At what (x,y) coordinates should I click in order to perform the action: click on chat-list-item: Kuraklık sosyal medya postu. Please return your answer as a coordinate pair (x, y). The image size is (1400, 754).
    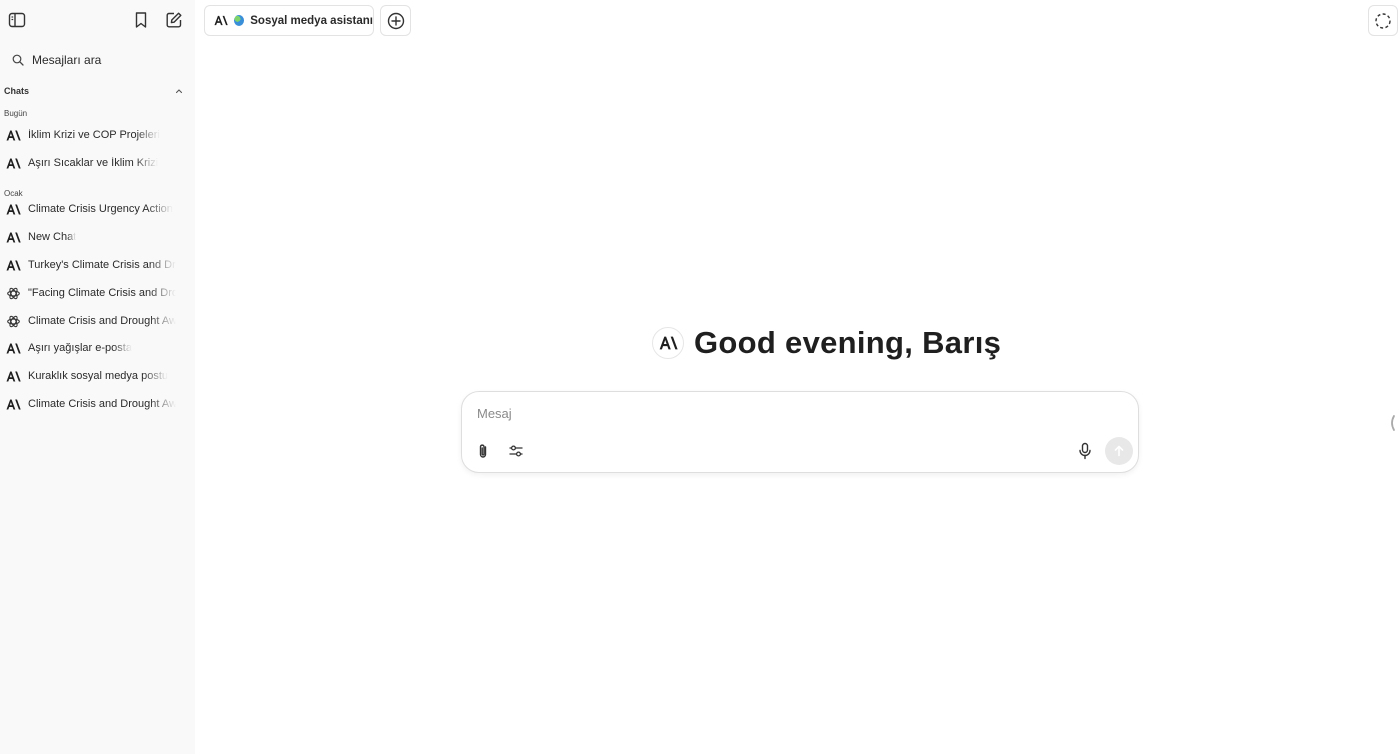
    Looking at the image, I should click on (91, 376).